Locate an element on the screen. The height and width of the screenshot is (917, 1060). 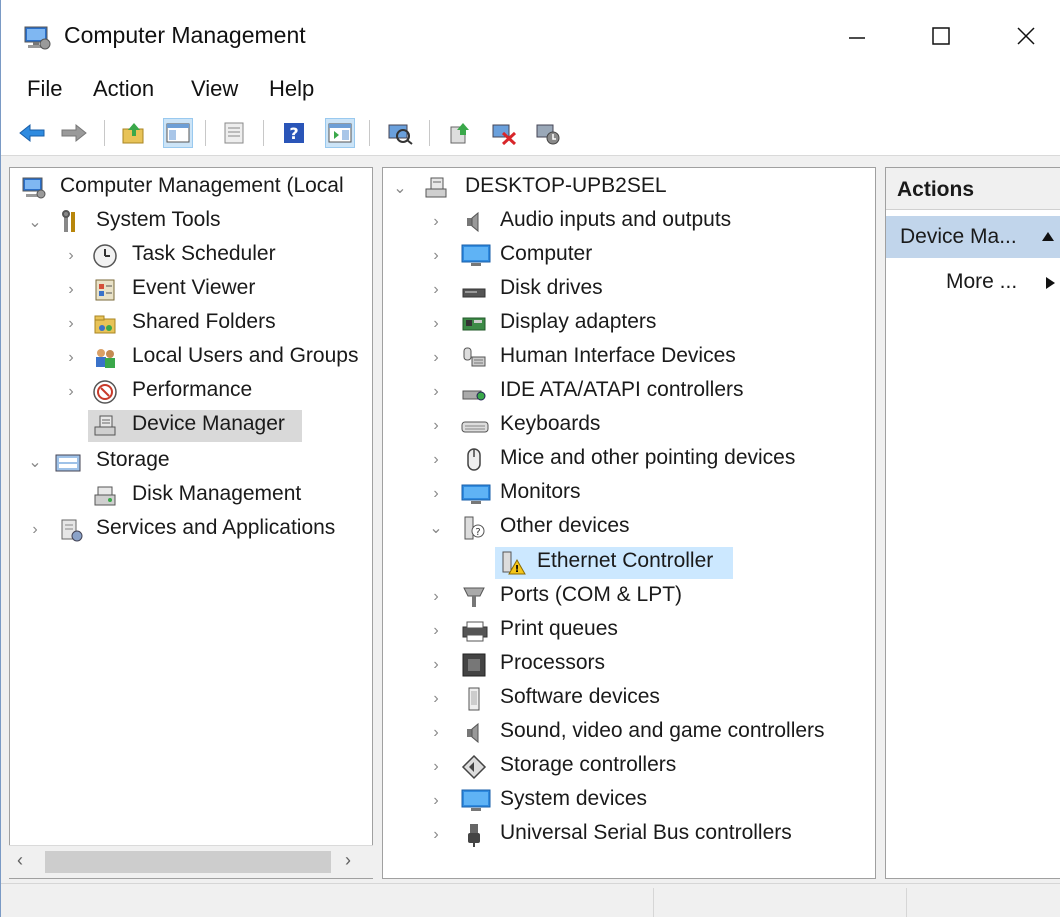
enable-device-button is located at coordinates (548, 133).